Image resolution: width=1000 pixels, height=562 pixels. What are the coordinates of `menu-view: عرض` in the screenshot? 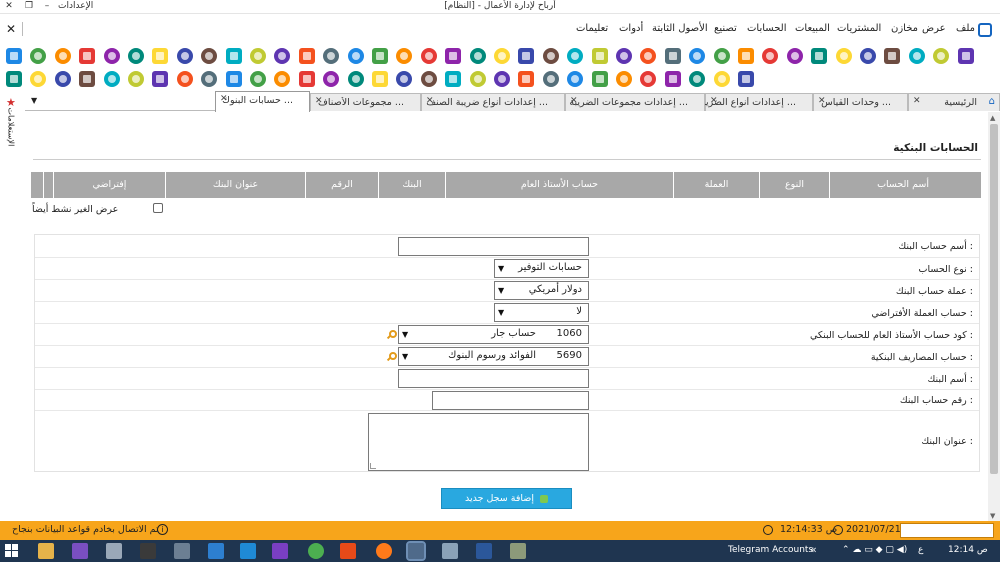 It's located at (934, 28).